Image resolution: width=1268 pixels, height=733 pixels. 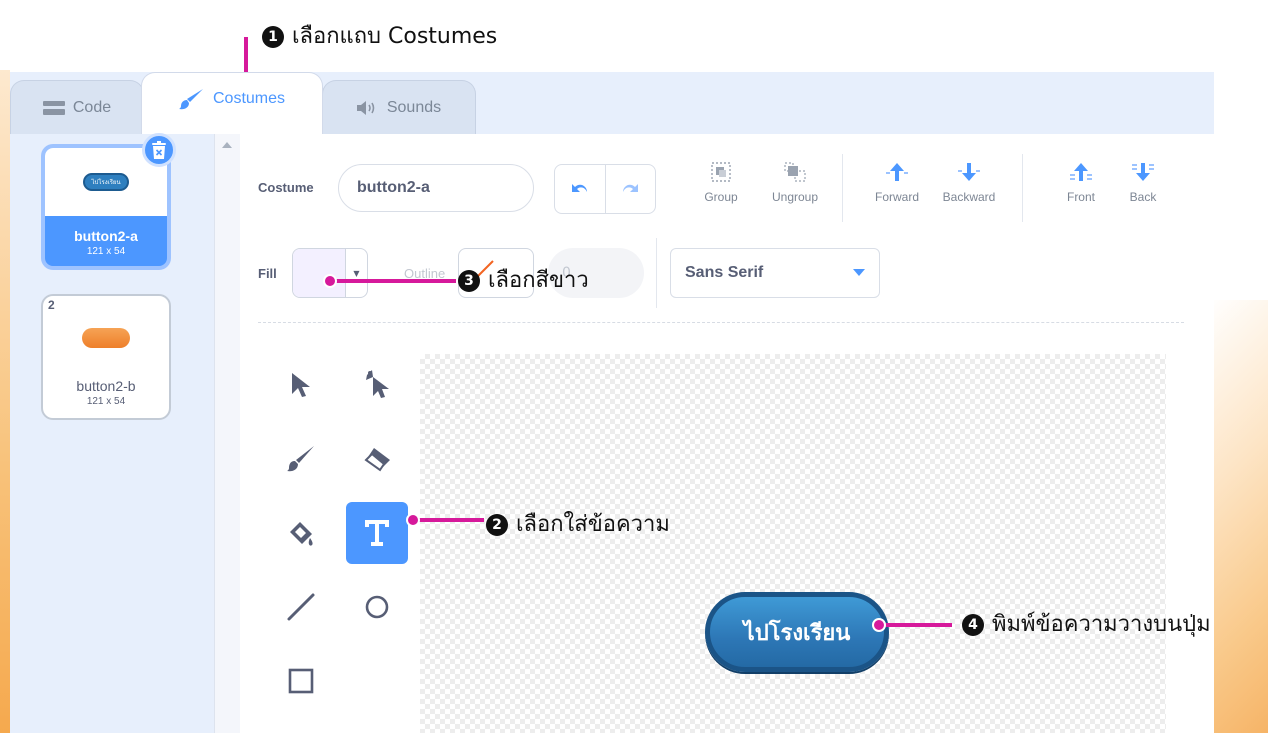 I want to click on reshape-tool, so click(x=377, y=385).